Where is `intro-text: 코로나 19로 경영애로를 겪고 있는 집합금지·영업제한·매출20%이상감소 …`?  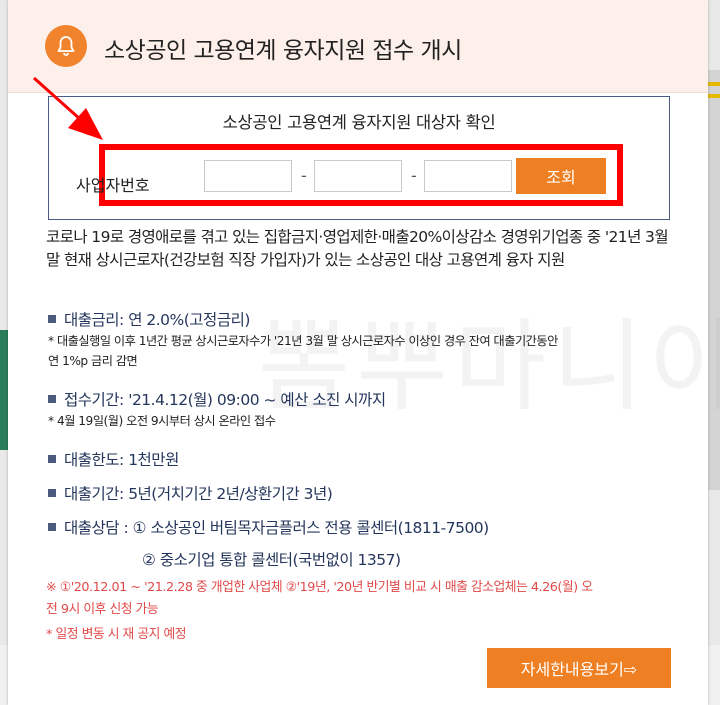
intro-text: 코로나 19로 경영애로를 겪고 있는 집합금지·영업제한·매출20%이상감소 … is located at coordinates (357, 248).